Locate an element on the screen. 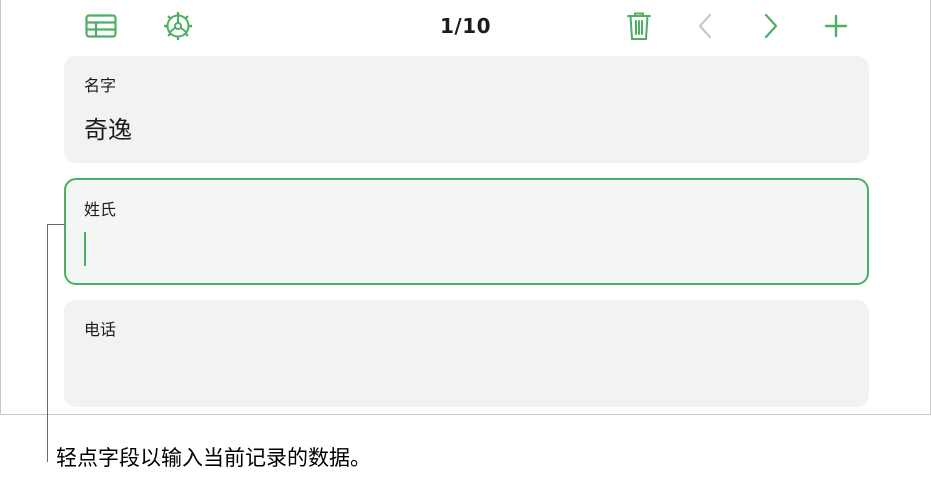 Image resolution: width=931 pixels, height=479 pixels. field-value: 奇逸 is located at coordinates (108, 130).